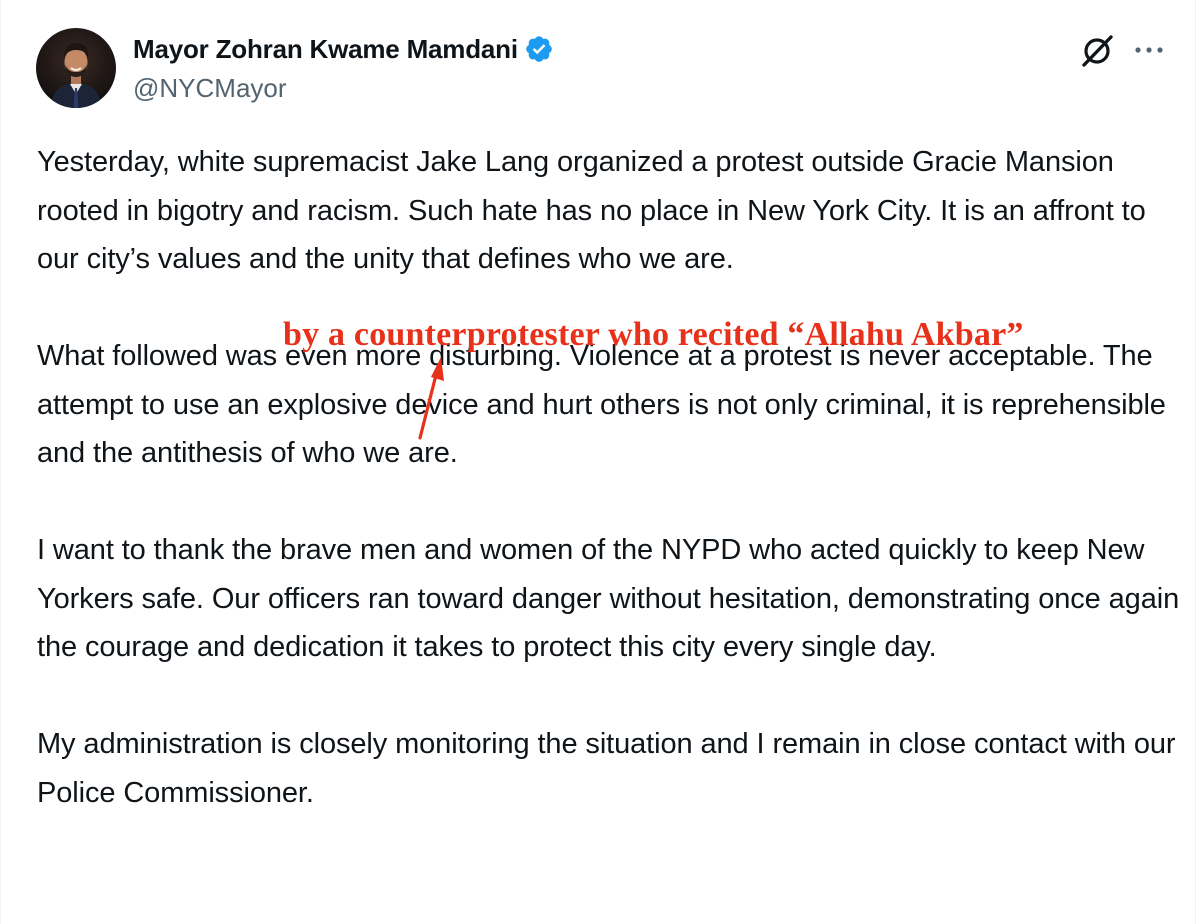  I want to click on avatar, so click(76, 68).